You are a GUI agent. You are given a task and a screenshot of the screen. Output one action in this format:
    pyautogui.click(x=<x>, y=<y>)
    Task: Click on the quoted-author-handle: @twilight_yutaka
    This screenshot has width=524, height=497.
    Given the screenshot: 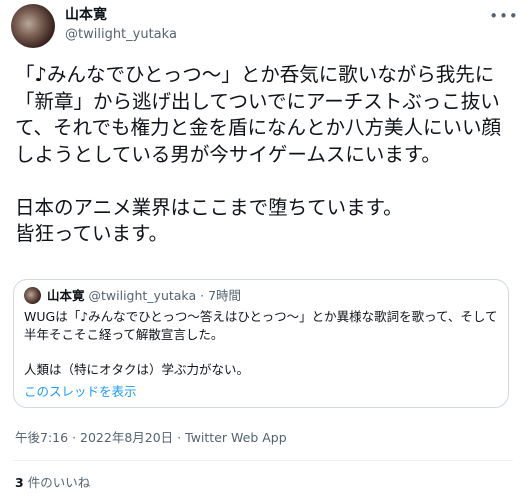 What is the action you would take?
    pyautogui.click(x=142, y=295)
    